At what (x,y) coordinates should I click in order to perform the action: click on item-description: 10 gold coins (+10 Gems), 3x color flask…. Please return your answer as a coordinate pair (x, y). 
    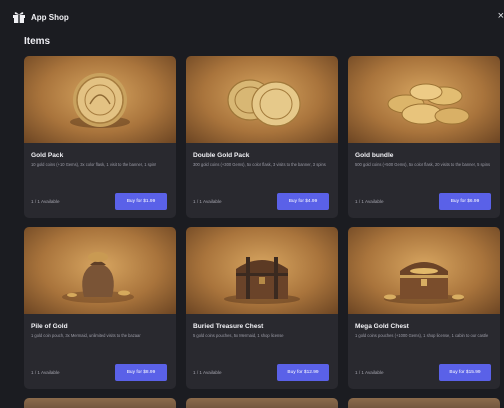
    Looking at the image, I should click on (94, 164).